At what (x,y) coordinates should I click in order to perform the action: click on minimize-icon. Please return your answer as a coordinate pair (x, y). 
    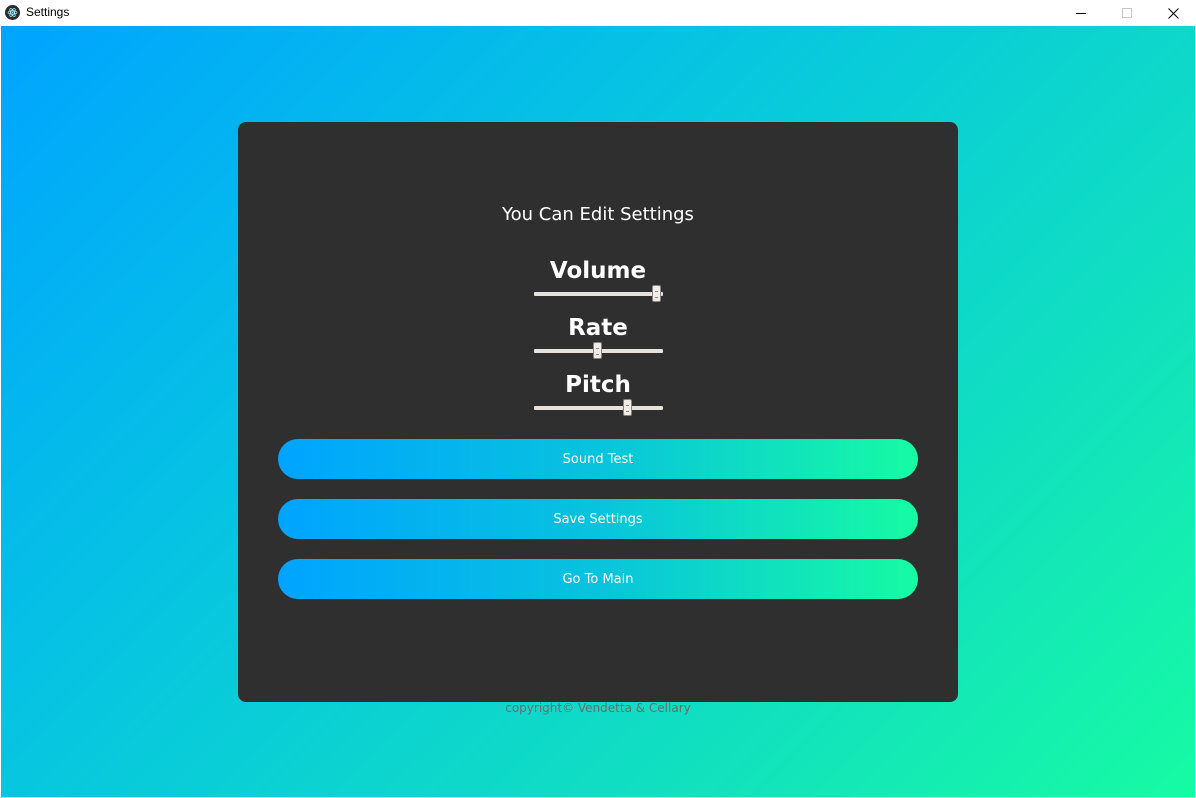
    Looking at the image, I should click on (1081, 13).